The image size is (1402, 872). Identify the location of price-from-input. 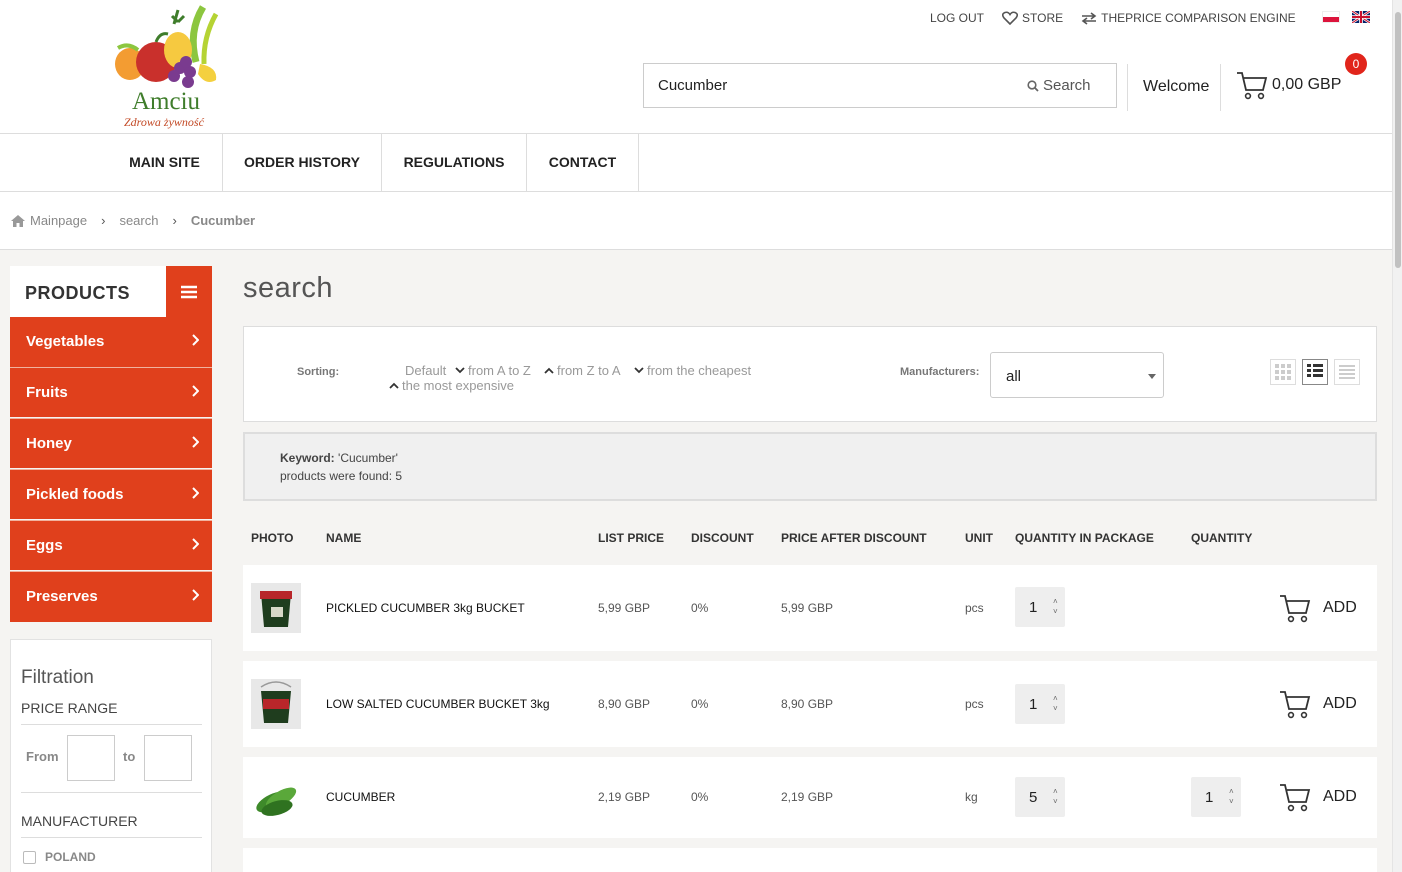
(91, 758).